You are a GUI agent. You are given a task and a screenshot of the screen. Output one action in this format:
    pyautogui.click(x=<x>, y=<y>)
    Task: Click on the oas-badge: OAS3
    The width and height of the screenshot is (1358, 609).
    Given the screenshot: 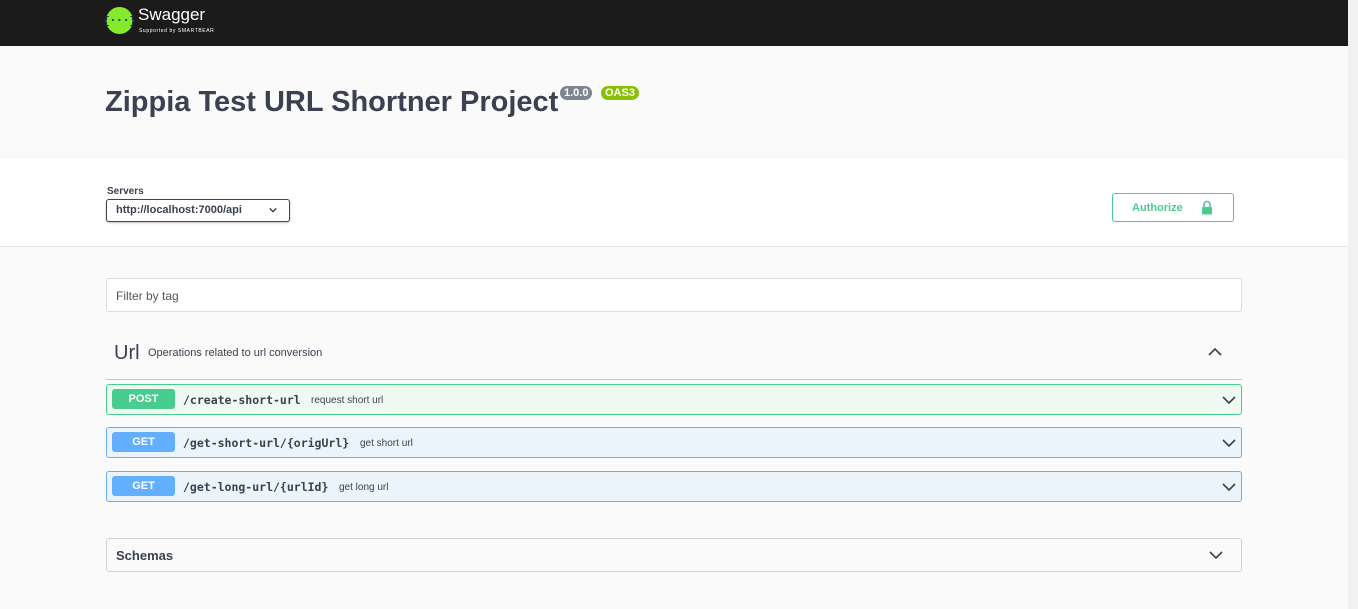 What is the action you would take?
    pyautogui.click(x=620, y=93)
    